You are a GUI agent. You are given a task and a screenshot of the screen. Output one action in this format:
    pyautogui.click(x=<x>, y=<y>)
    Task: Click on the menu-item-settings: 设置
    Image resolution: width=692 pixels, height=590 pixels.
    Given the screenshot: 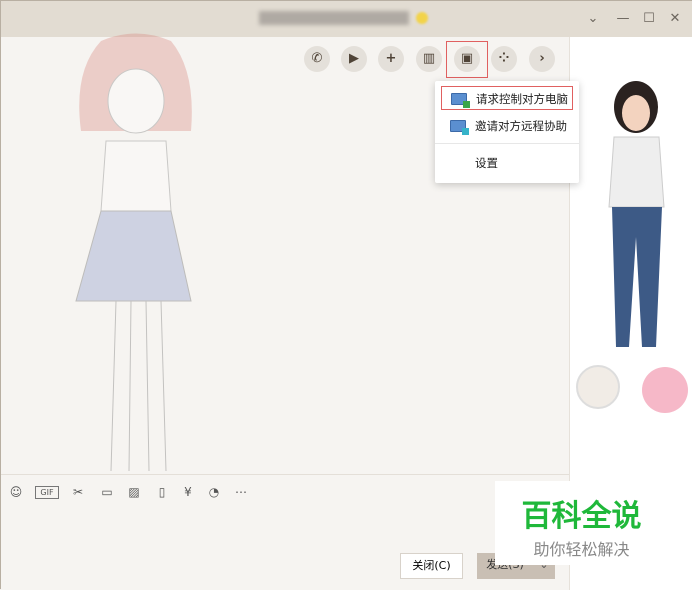 What is the action you would take?
    pyautogui.click(x=507, y=163)
    